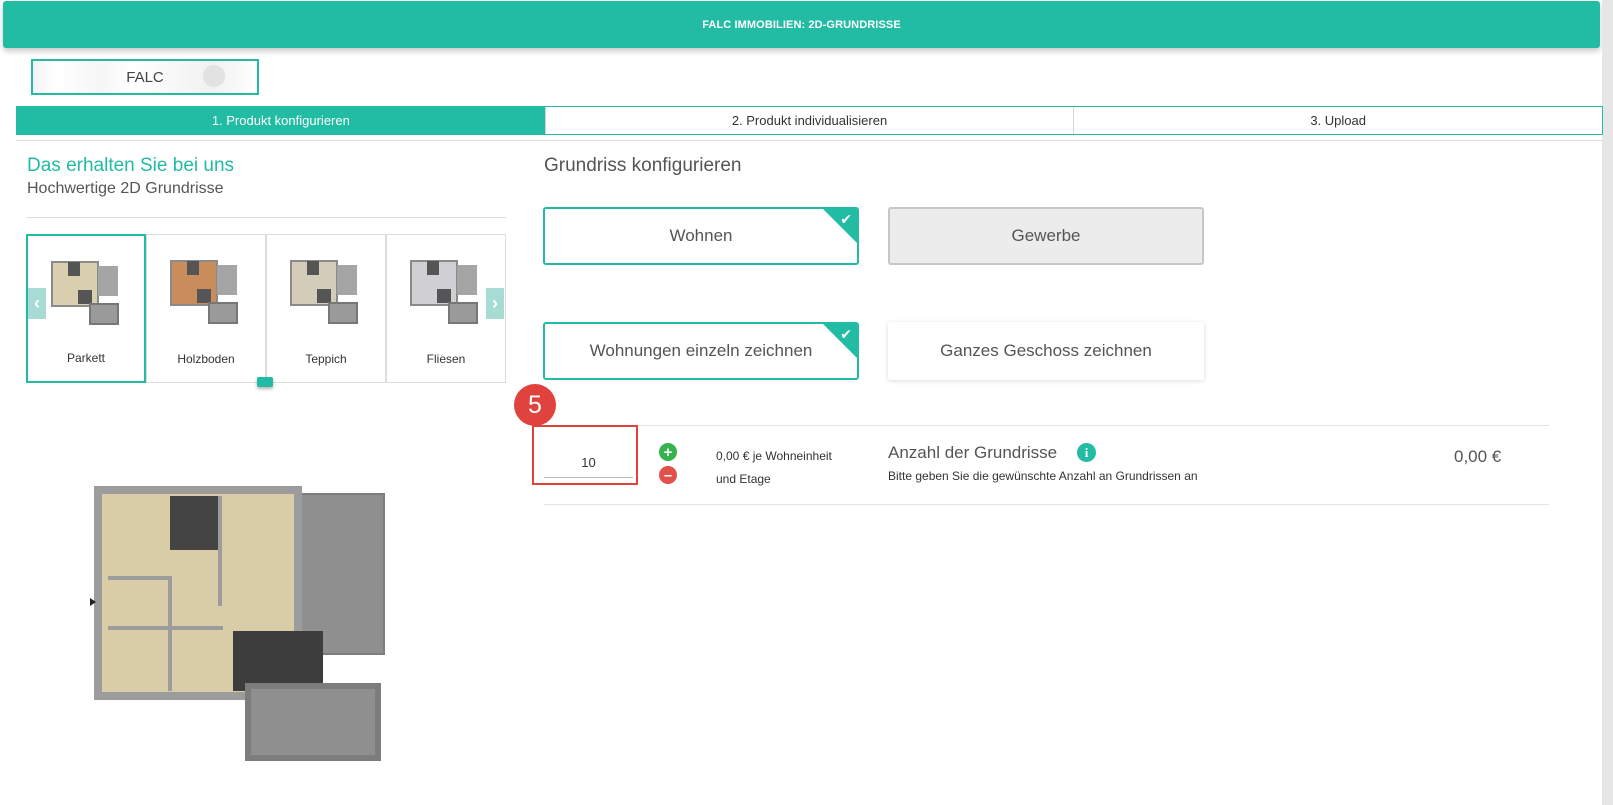 The width and height of the screenshot is (1613, 805). I want to click on step-individualize: 2. Produkt individualisieren, so click(809, 120).